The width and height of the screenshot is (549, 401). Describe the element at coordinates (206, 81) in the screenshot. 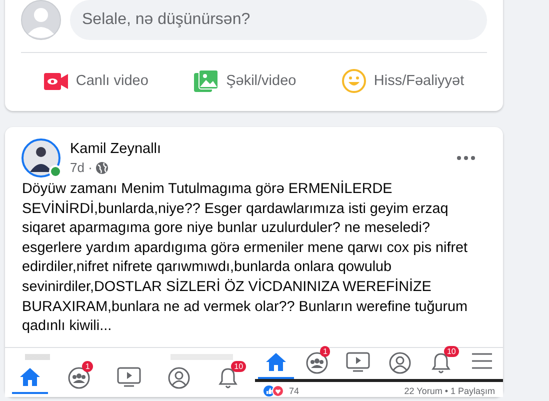

I see `photo-icon` at that location.